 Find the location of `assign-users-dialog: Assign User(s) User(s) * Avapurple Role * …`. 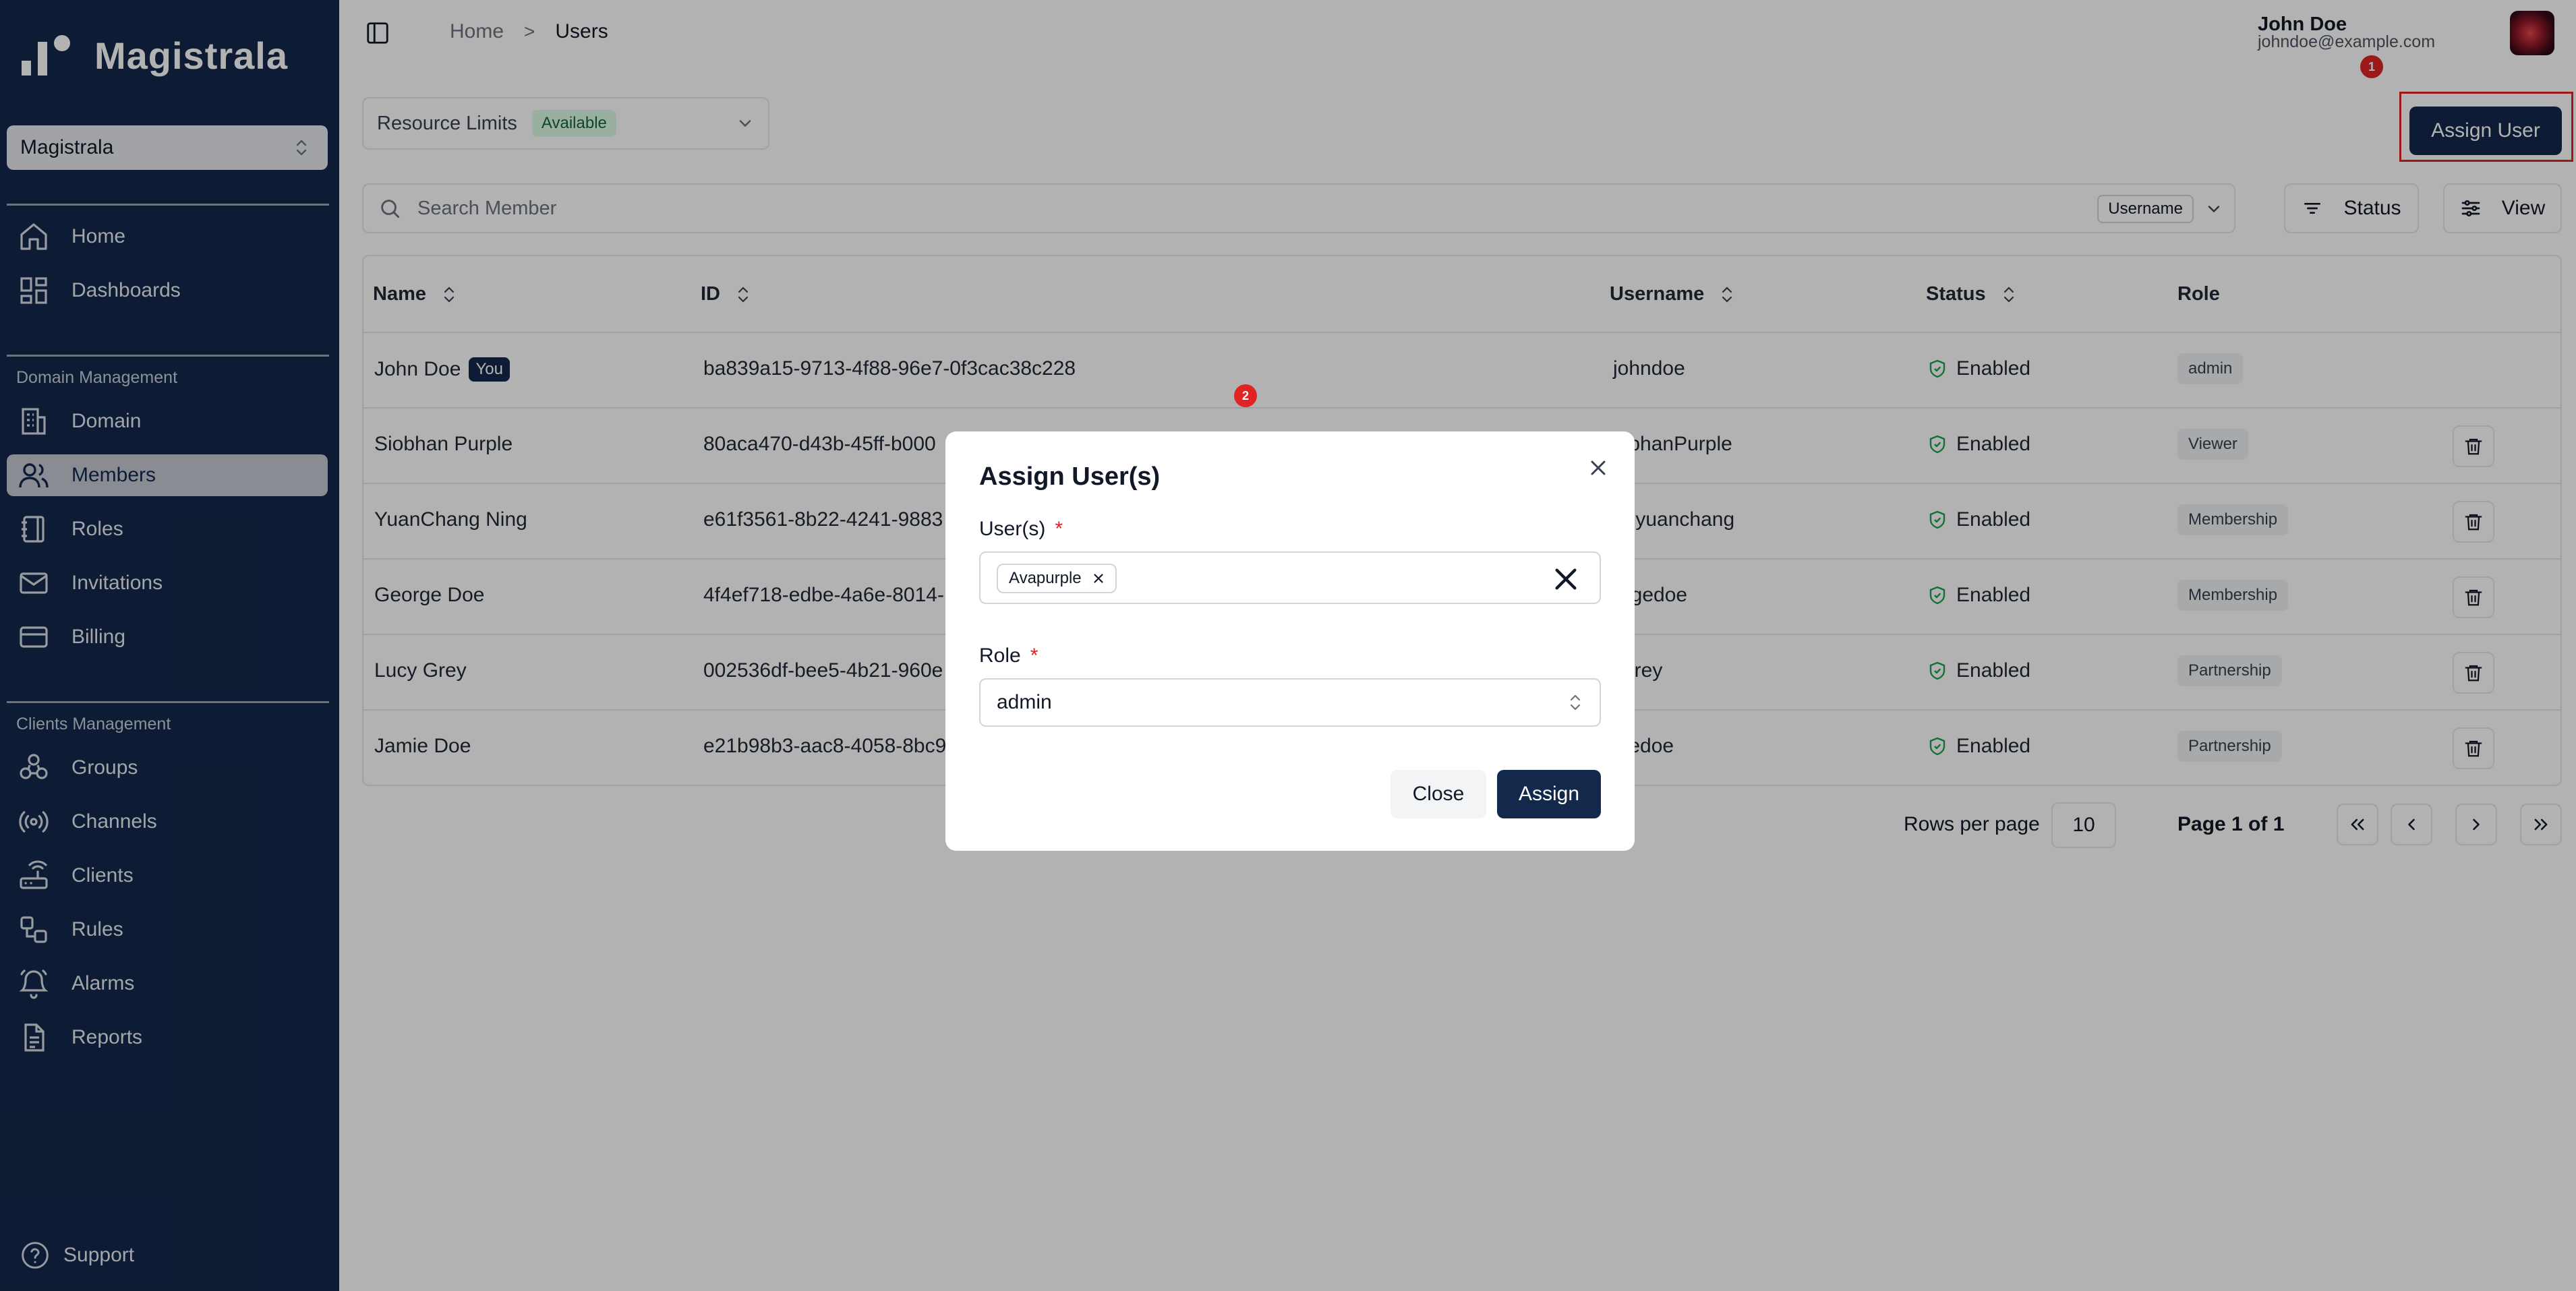

assign-users-dialog: Assign User(s) User(s) * Avapurple Role * … is located at coordinates (1290, 641).